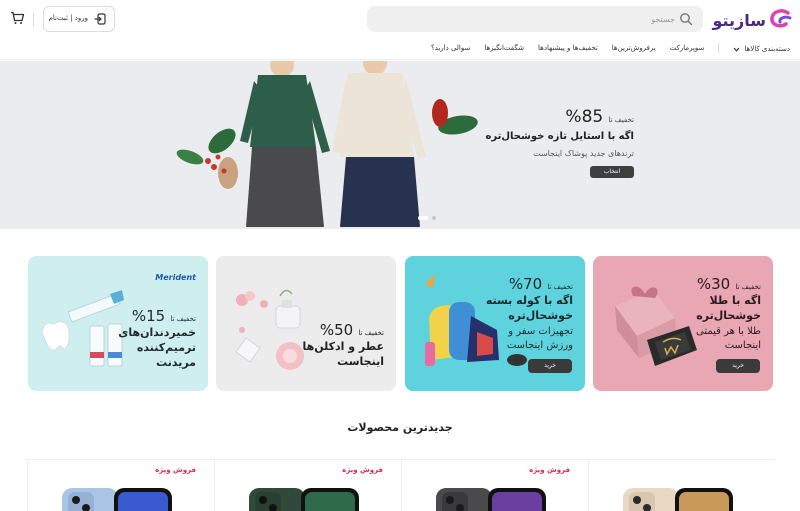  Describe the element at coordinates (559, 136) in the screenshot. I see `hero-title: اگه با استایل تازه خوشحال‌تره` at that location.